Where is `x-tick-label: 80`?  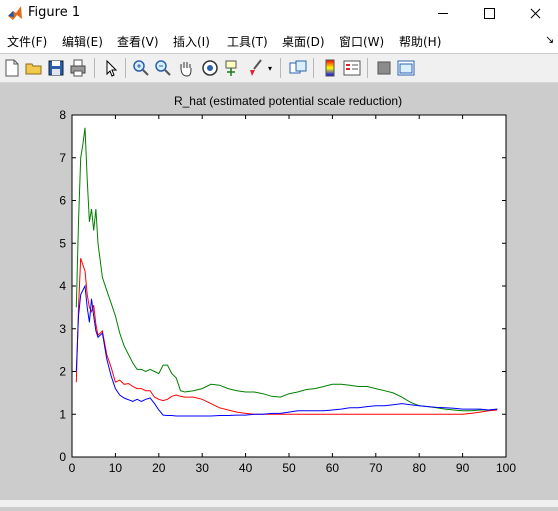 x-tick-label: 80 is located at coordinates (420, 468).